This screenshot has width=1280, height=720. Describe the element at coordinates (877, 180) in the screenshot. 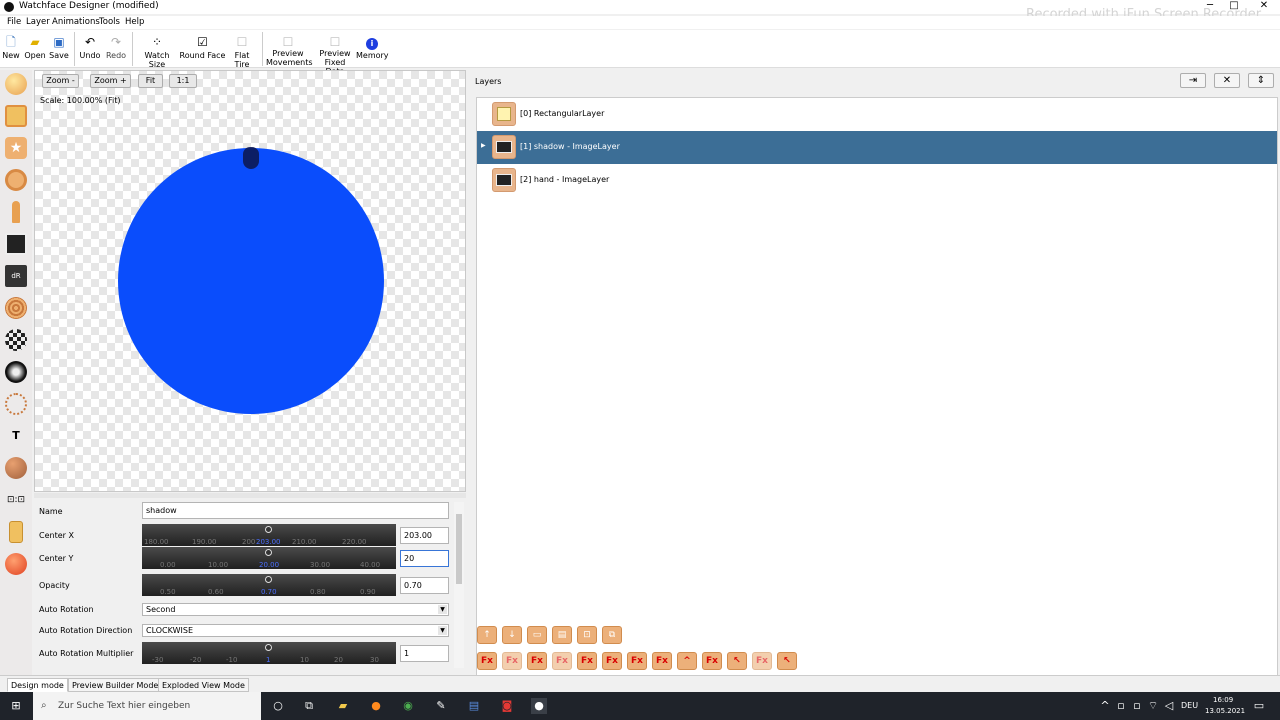

I see `layer-row: [2] hand - ImageLayer` at that location.